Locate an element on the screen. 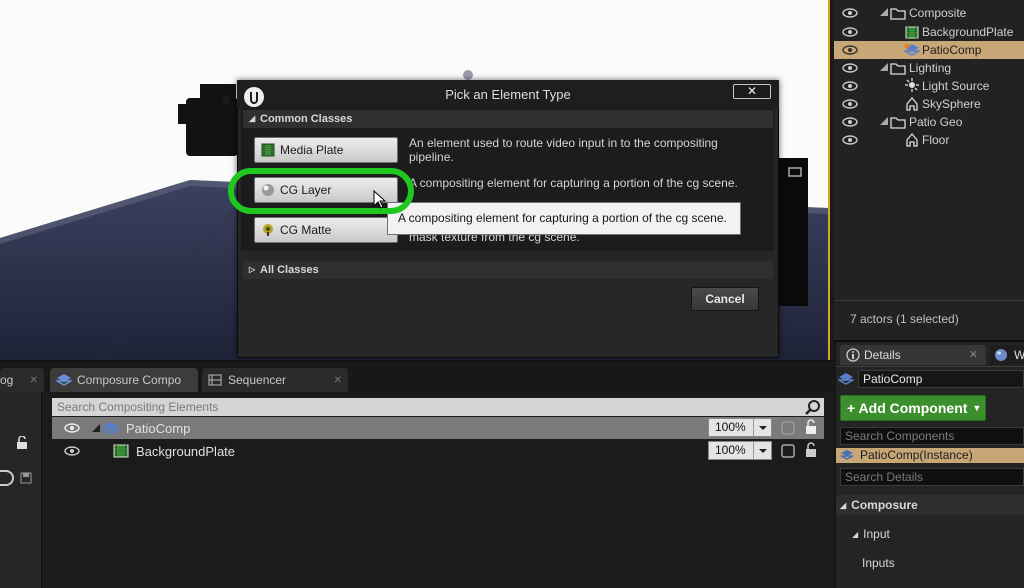  category-label: Composure is located at coordinates (884, 505).